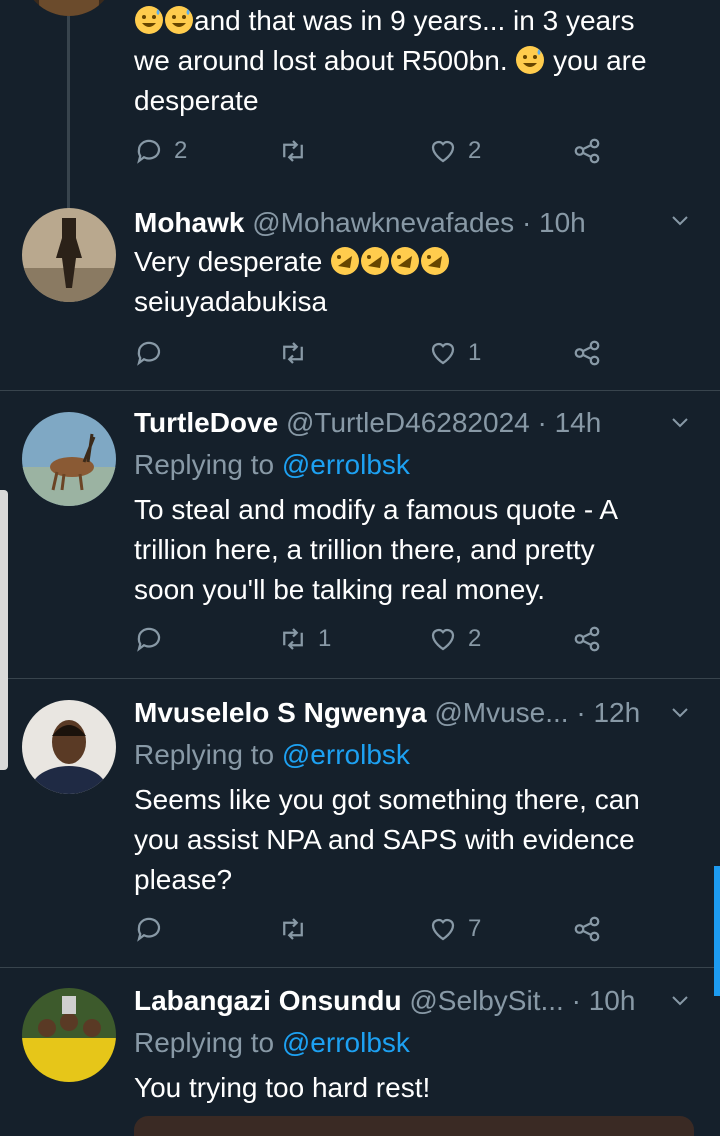 This screenshot has width=720, height=1136. I want to click on tweet-text-line: seiuyadabukisa, so click(231, 301).